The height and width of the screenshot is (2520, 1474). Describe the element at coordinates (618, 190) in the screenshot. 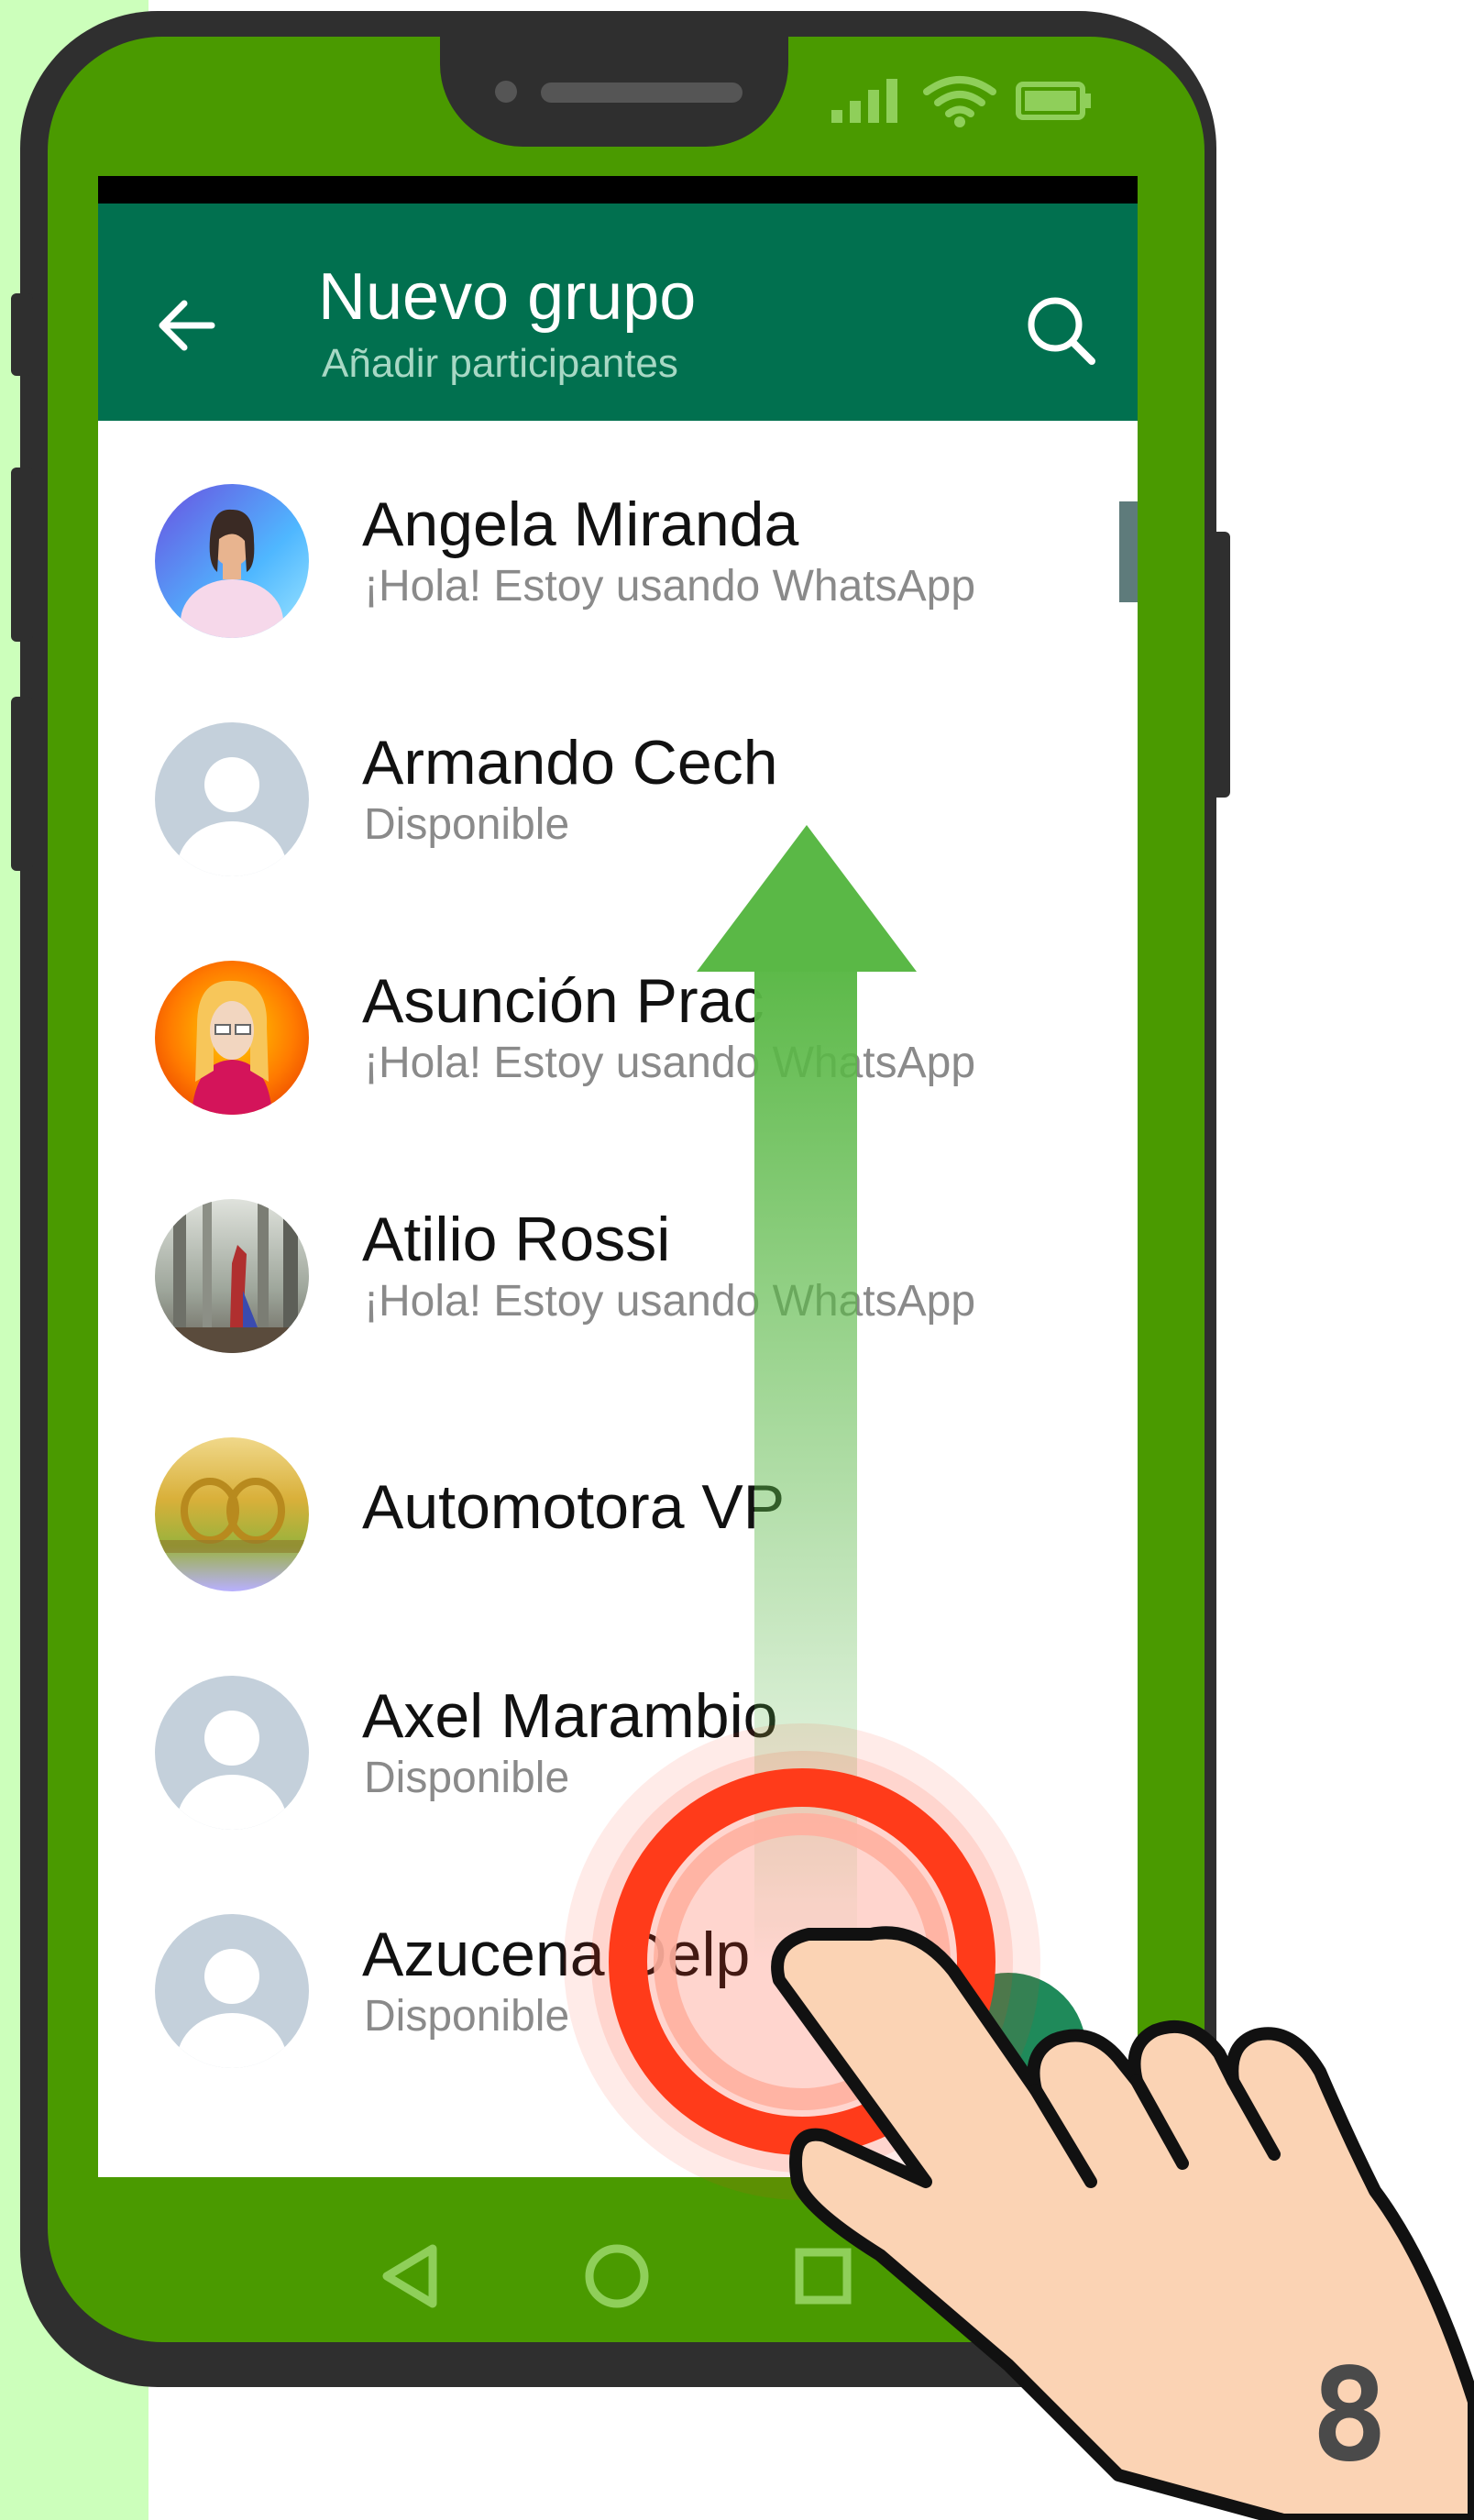

I see `status-bar` at that location.